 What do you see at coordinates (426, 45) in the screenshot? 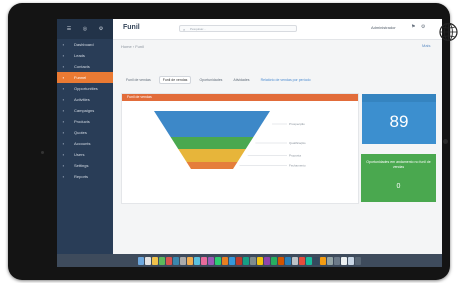
I see `more-link: Mais` at bounding box center [426, 45].